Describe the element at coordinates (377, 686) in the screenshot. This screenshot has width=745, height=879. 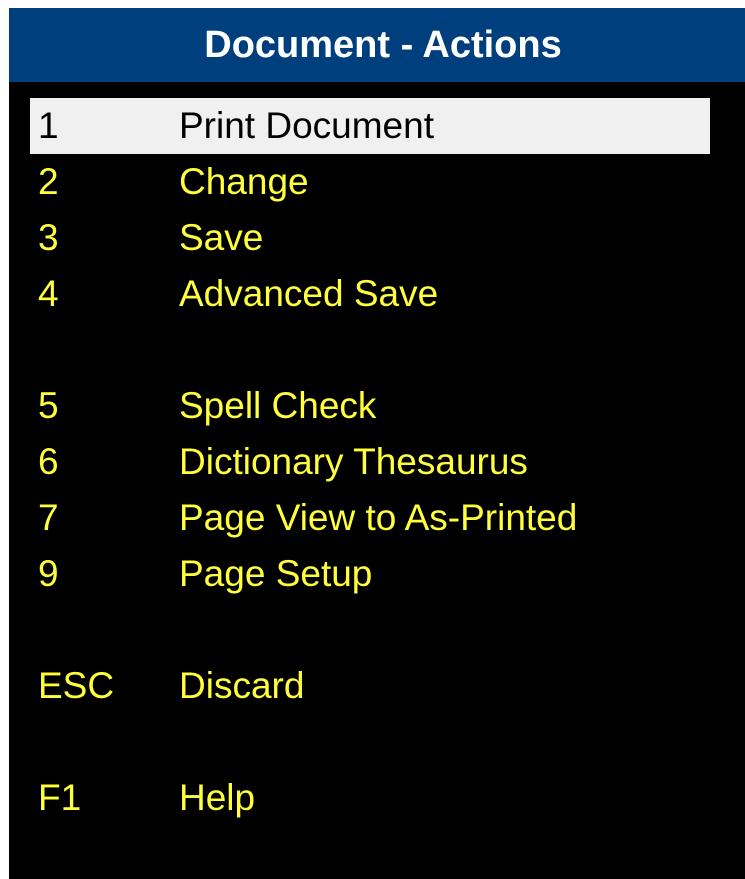
I see `menu-item-discard: ESC Discard` at that location.